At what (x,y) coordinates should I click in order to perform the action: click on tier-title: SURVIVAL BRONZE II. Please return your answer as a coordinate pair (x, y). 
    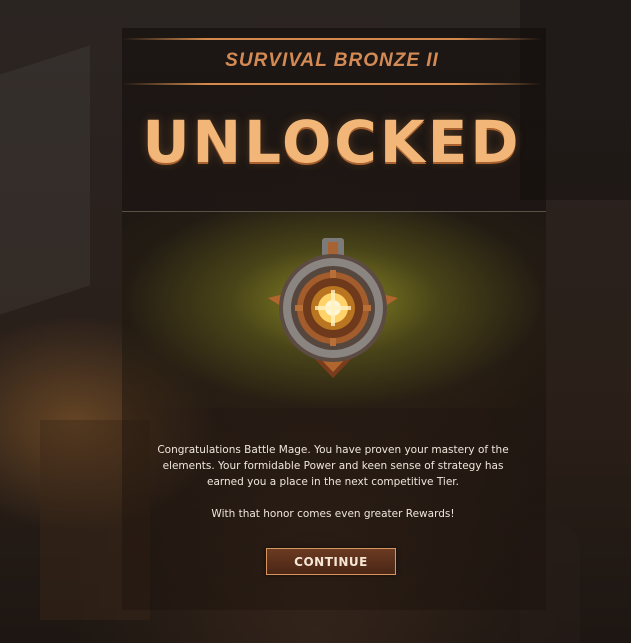
    Looking at the image, I should click on (332, 60).